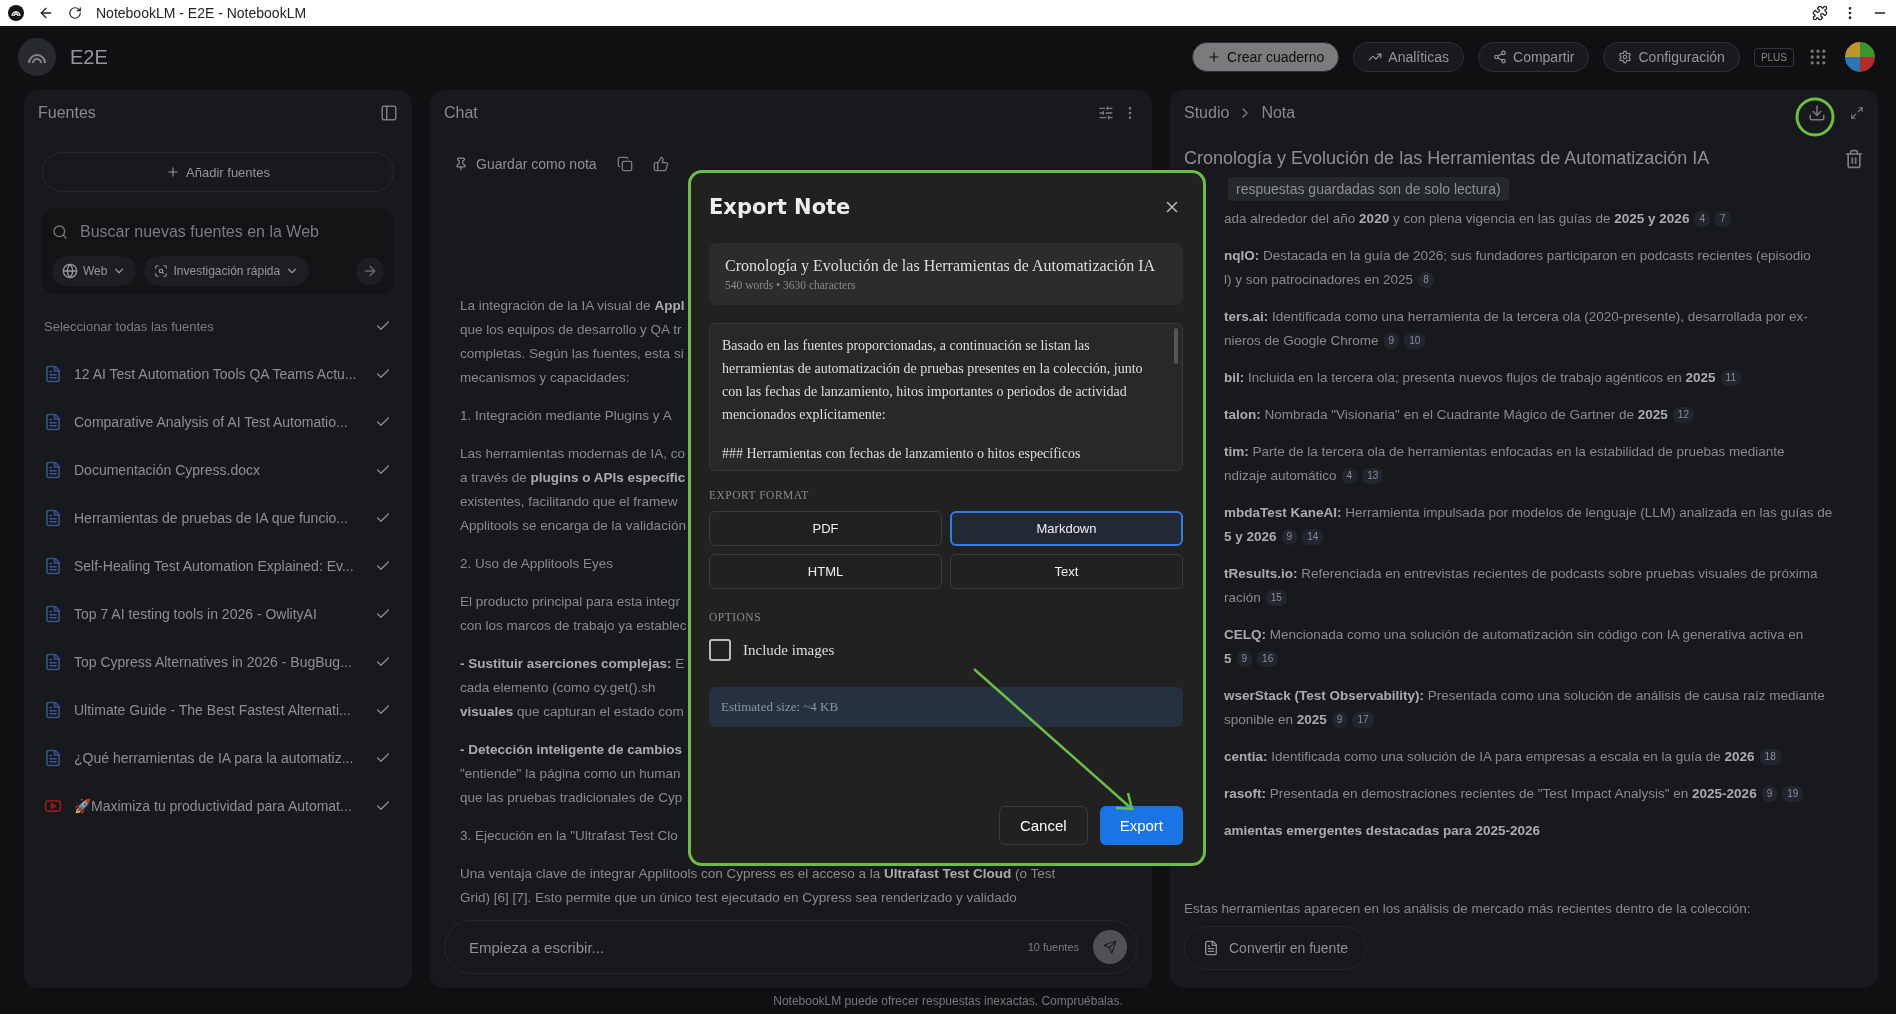  I want to click on format-option: PDF, so click(825, 528).